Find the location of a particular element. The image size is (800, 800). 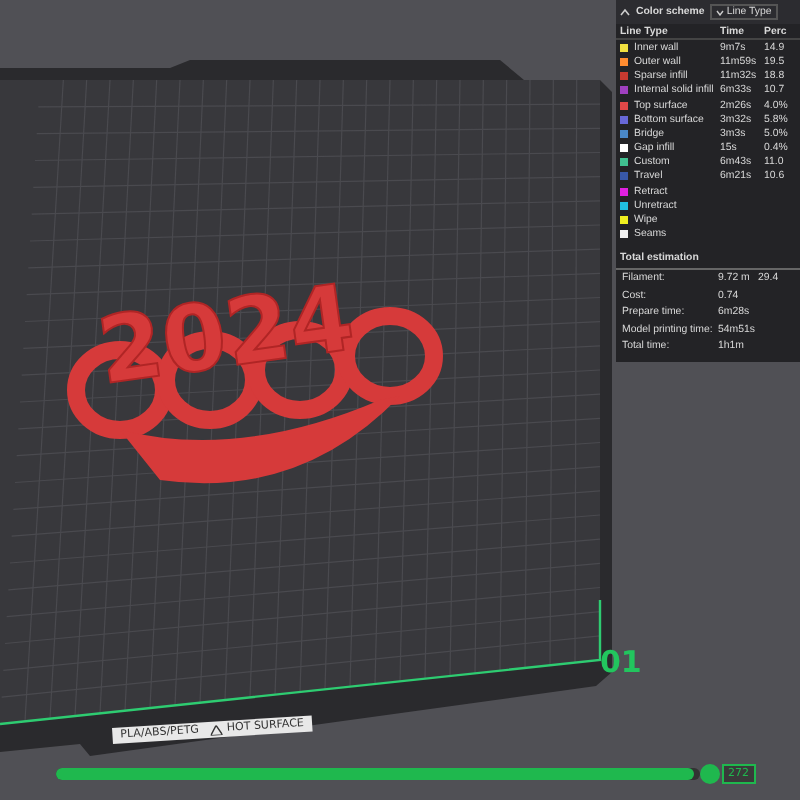

slider-thumb is located at coordinates (710, 774).